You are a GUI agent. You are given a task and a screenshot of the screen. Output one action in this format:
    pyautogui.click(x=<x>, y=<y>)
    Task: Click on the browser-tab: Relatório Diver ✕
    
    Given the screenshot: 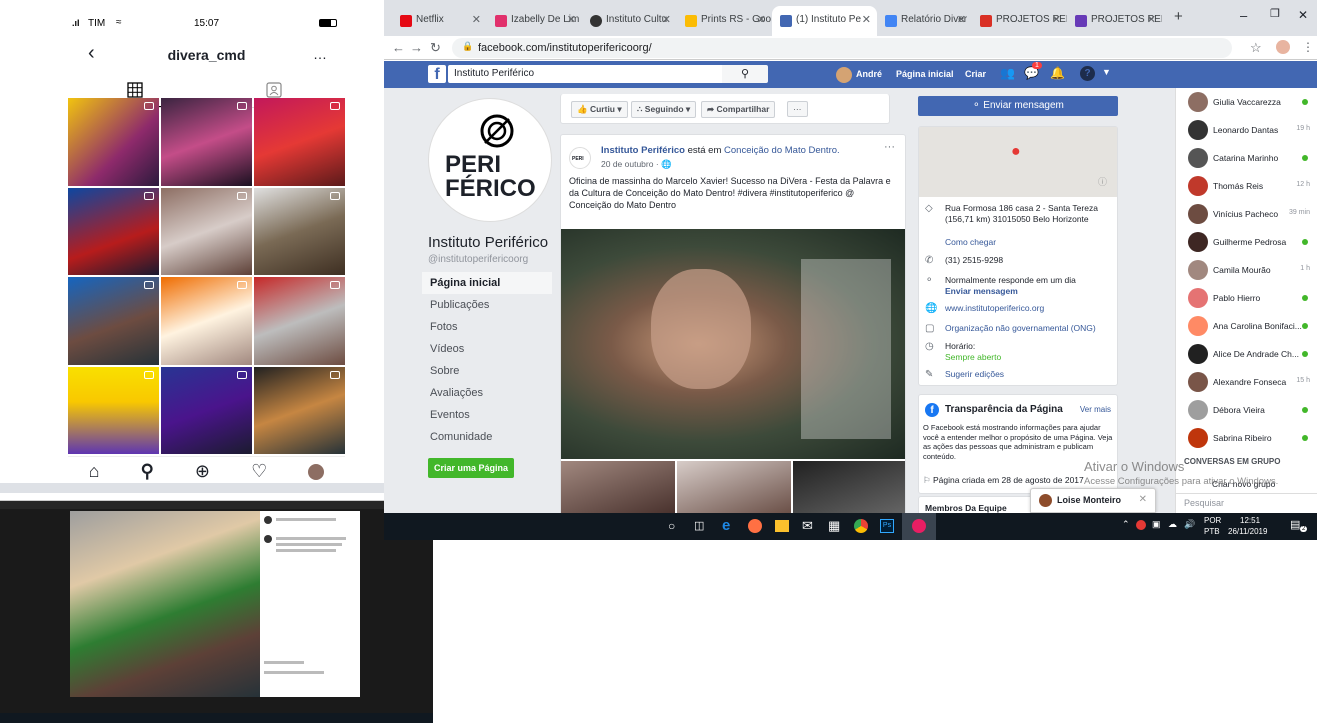 What is the action you would take?
    pyautogui.click(x=924, y=21)
    